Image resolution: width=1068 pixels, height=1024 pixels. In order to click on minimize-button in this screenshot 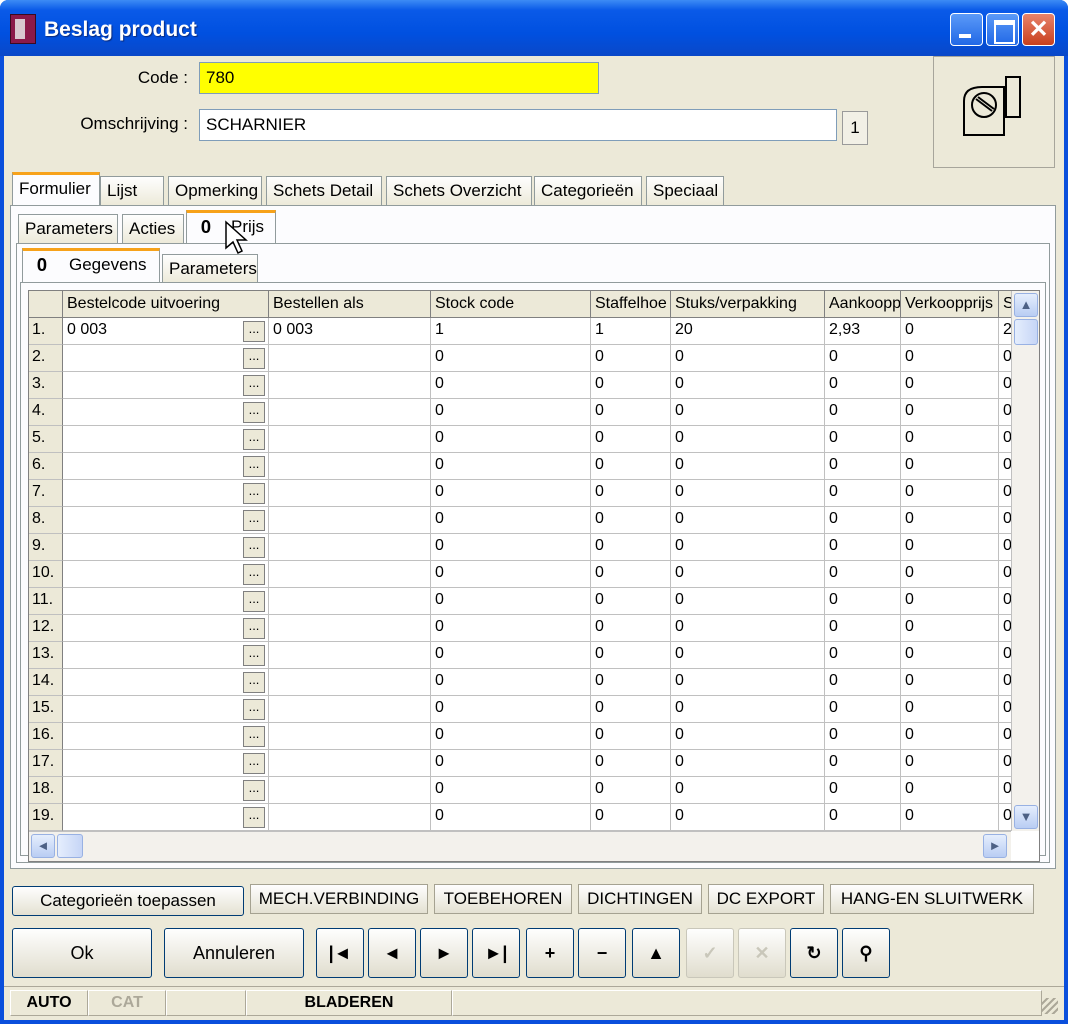, I will do `click(966, 29)`.